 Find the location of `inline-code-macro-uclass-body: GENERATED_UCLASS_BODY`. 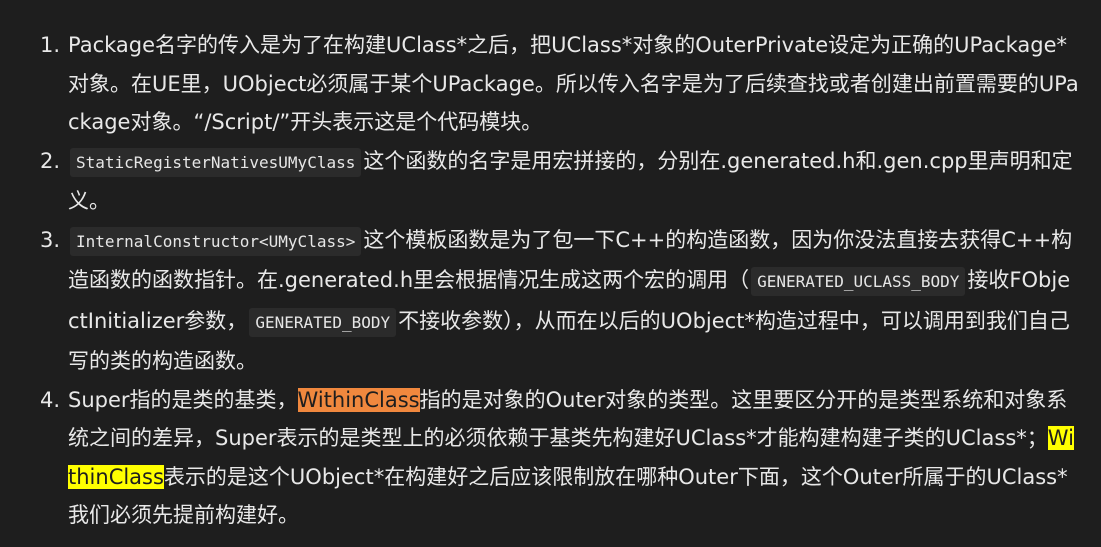

inline-code-macro-uclass-body: GENERATED_UCLASS_BODY is located at coordinates (858, 281).